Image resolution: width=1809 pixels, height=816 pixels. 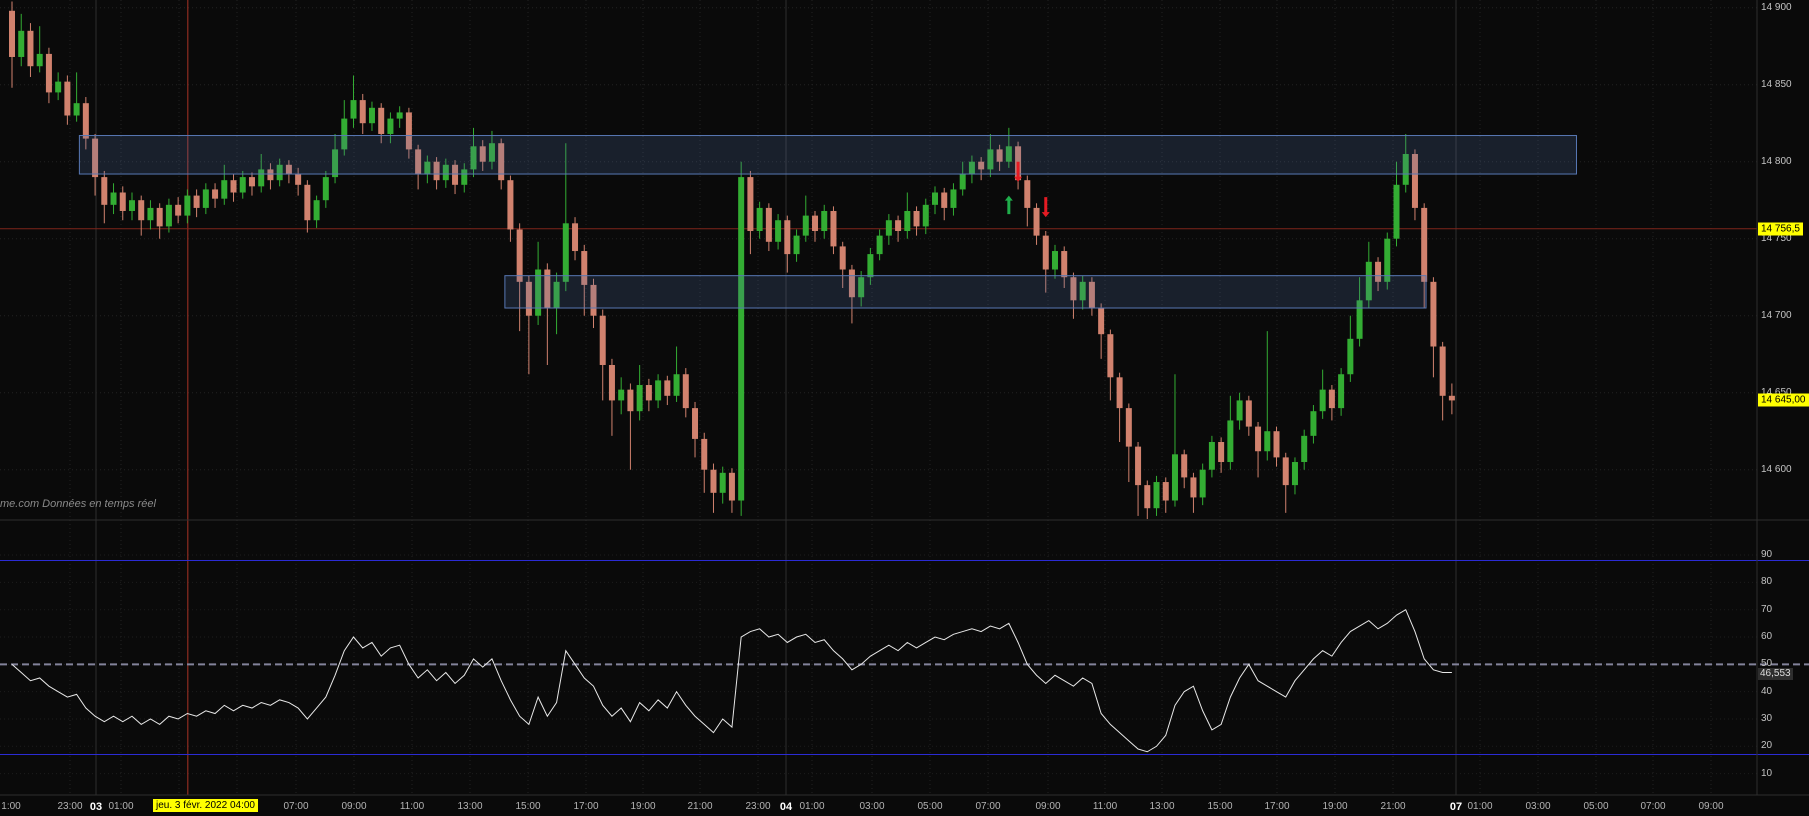 I want to click on crosshair-date-label: jeu. 3 févr. 2022 04:00, so click(x=205, y=805).